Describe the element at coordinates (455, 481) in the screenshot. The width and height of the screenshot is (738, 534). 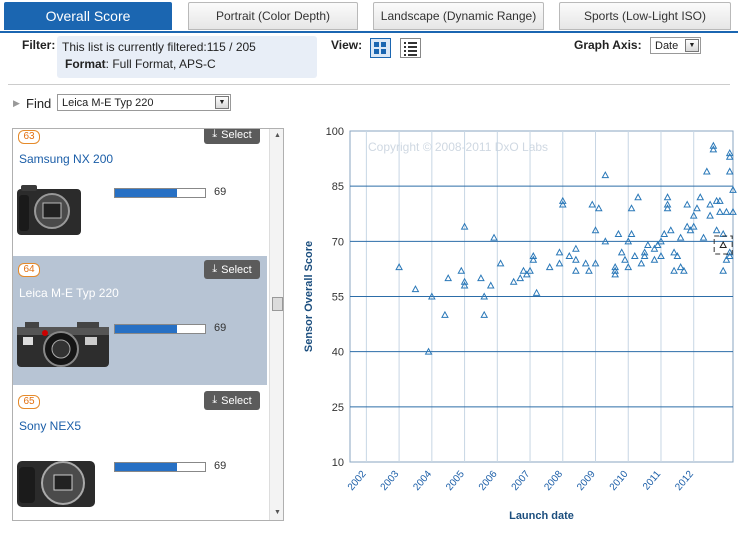
I see `x-tick-label: 2005` at that location.